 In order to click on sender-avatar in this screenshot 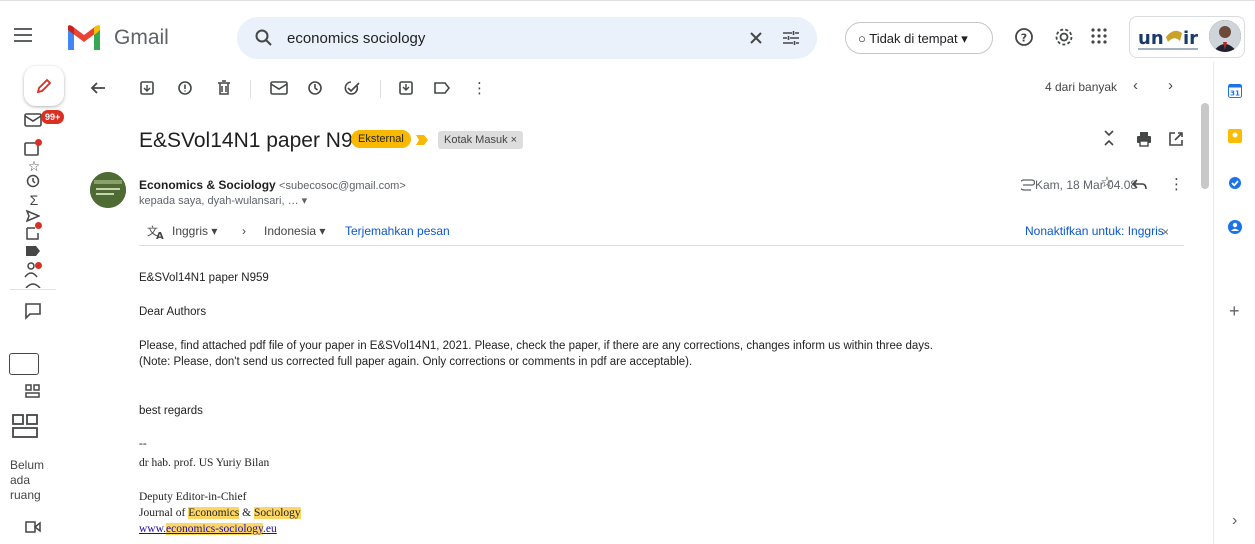, I will do `click(108, 190)`.